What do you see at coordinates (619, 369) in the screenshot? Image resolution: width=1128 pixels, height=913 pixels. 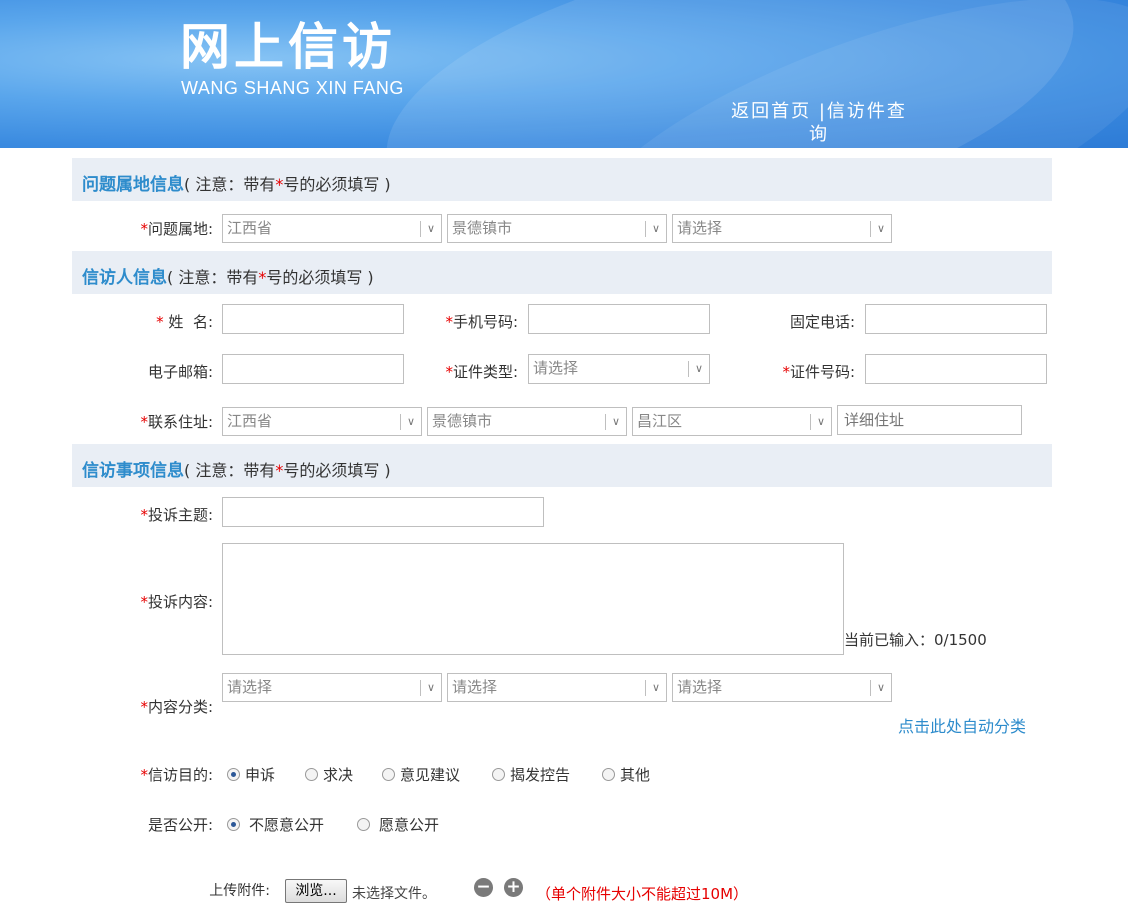 I see `id-type-select: 请选择 ∨` at bounding box center [619, 369].